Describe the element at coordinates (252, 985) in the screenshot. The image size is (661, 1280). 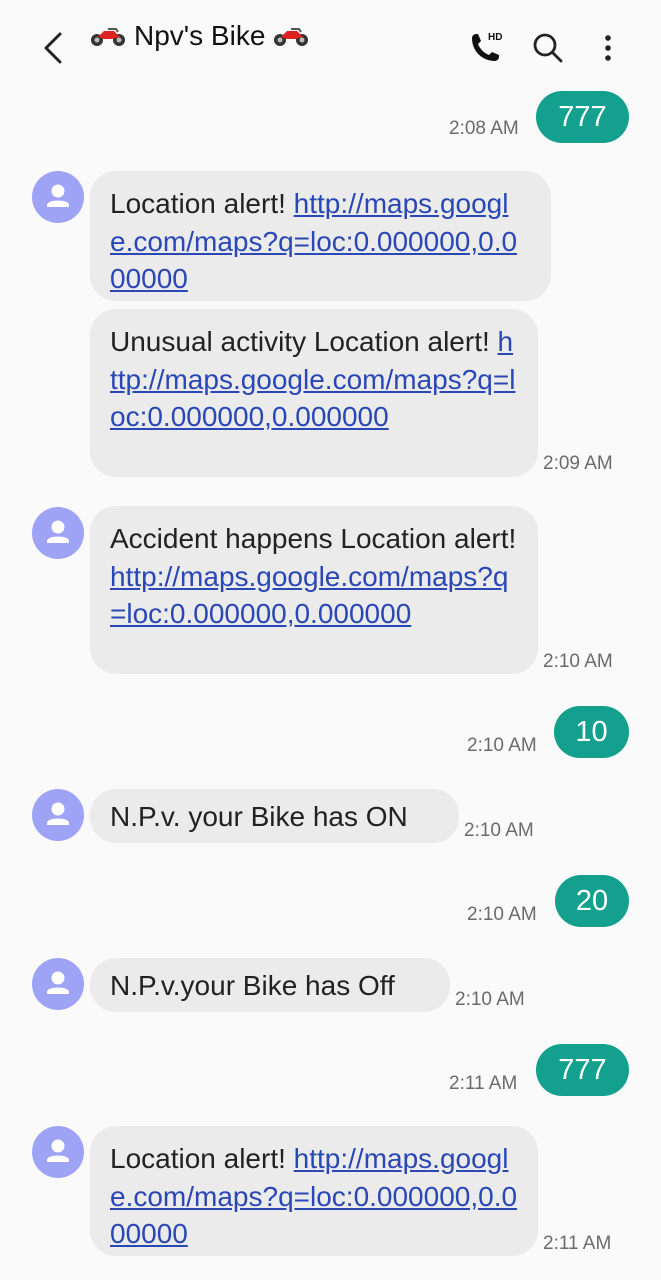
I see `message-text: N.P.v.your Bike has Off` at that location.